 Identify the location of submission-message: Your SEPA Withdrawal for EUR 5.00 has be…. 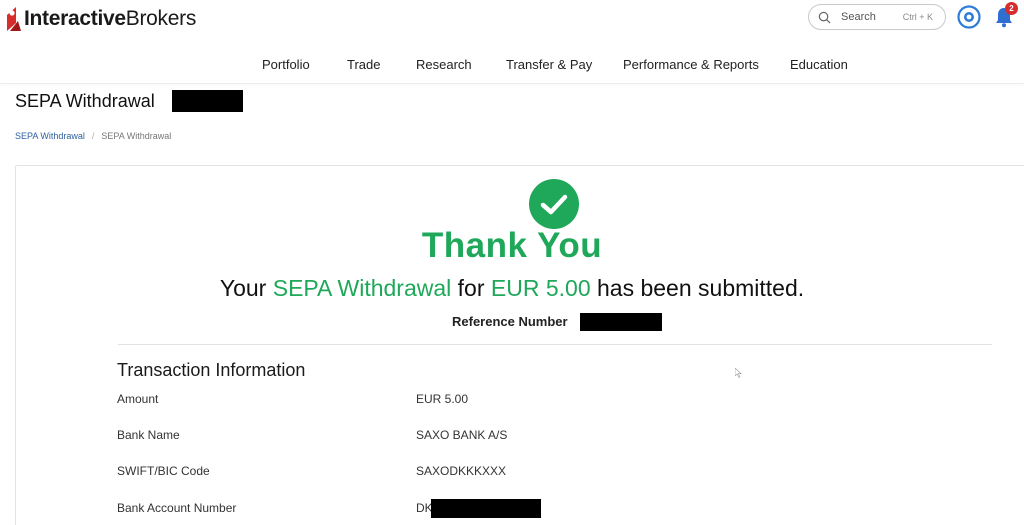
(512, 288).